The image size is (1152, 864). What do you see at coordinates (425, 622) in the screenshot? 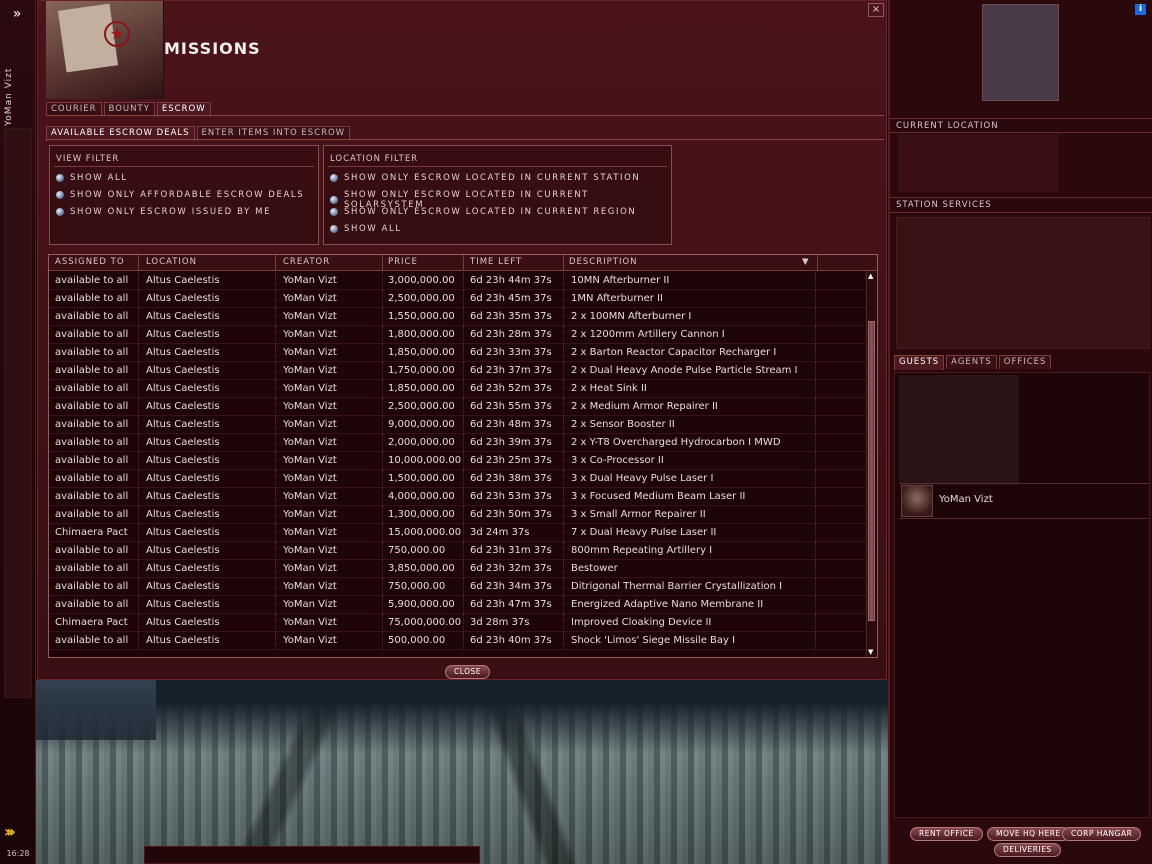
I see `cell-price: 75,000,000.00` at bounding box center [425, 622].